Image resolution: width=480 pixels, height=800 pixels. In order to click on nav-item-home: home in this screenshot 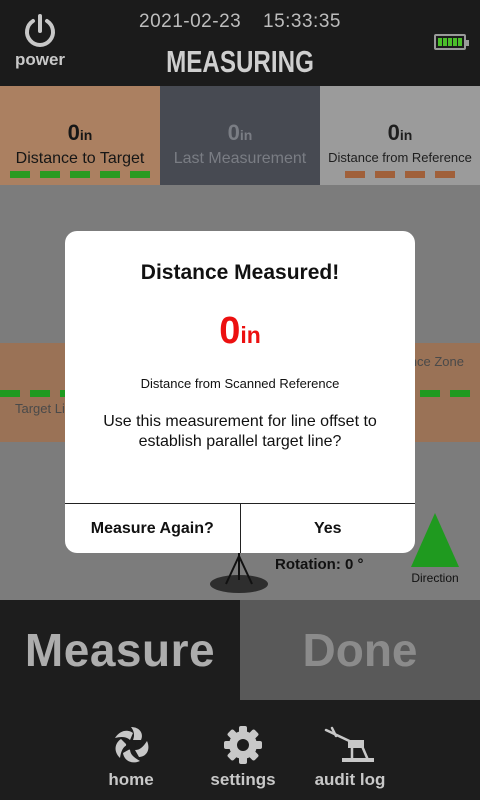, I will do `click(131, 757)`.